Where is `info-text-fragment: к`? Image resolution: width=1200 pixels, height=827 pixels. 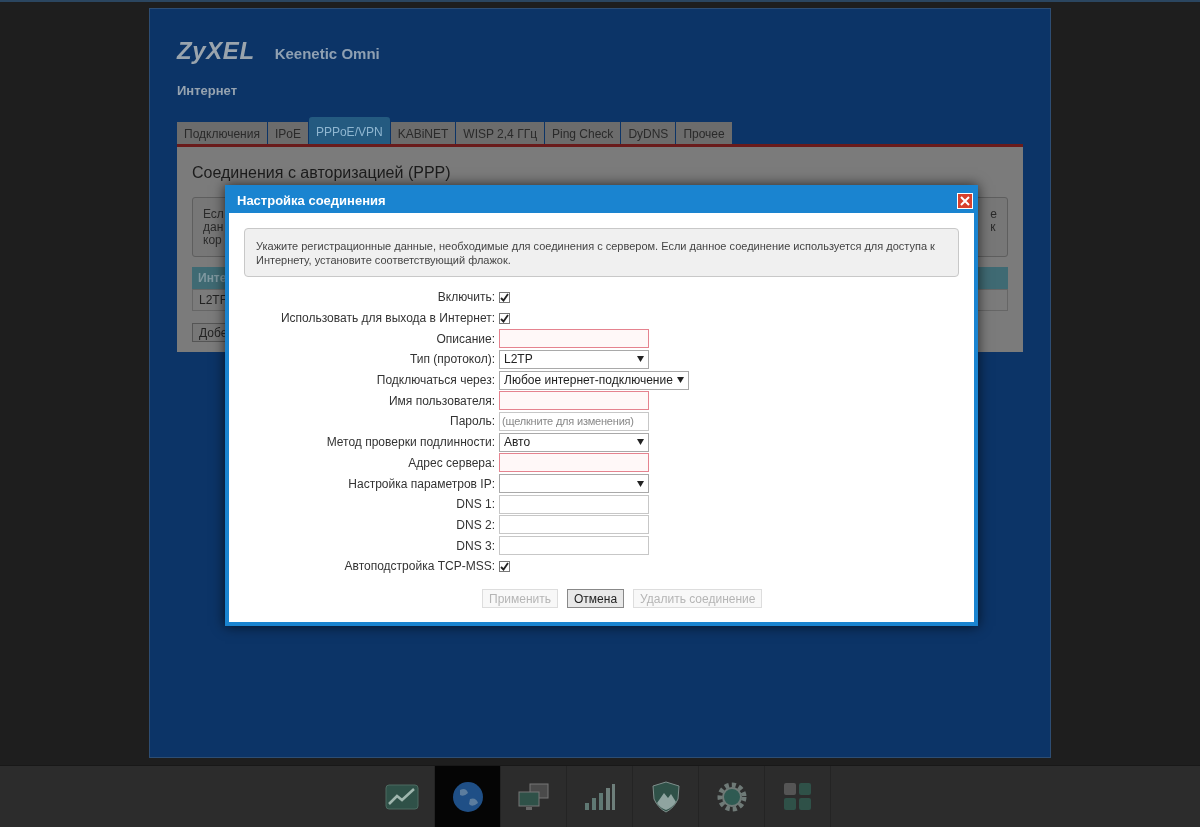 info-text-fragment: к is located at coordinates (993, 227).